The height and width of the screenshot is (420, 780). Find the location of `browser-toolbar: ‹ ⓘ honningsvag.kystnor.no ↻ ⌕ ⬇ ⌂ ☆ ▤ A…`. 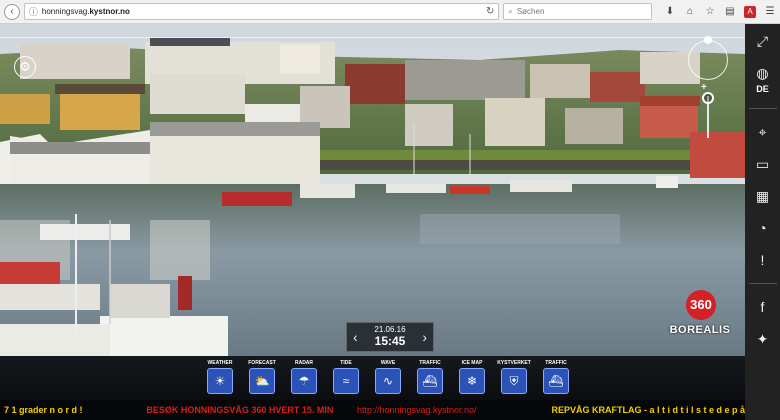

browser-toolbar: ‹ ⓘ honningsvag.kystnor.no ↻ ⌕ ⬇ ⌂ ☆ ▤ A… is located at coordinates (390, 12).